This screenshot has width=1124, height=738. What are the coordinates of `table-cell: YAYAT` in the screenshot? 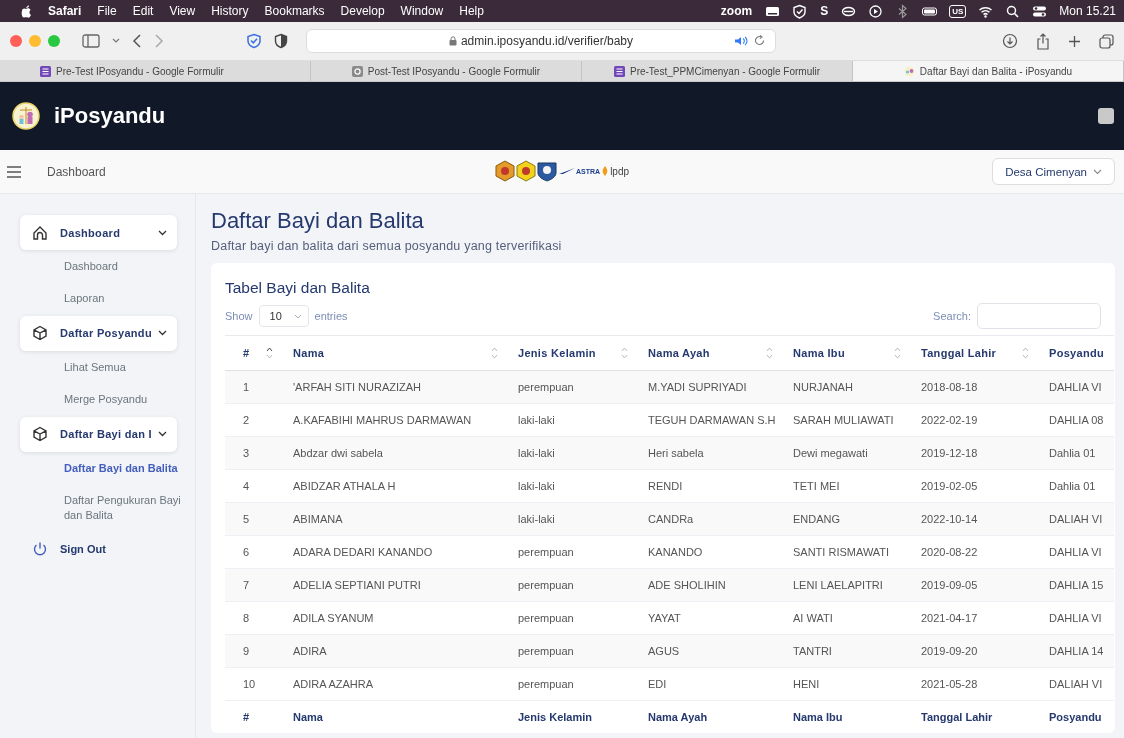 It's located at (710, 618).